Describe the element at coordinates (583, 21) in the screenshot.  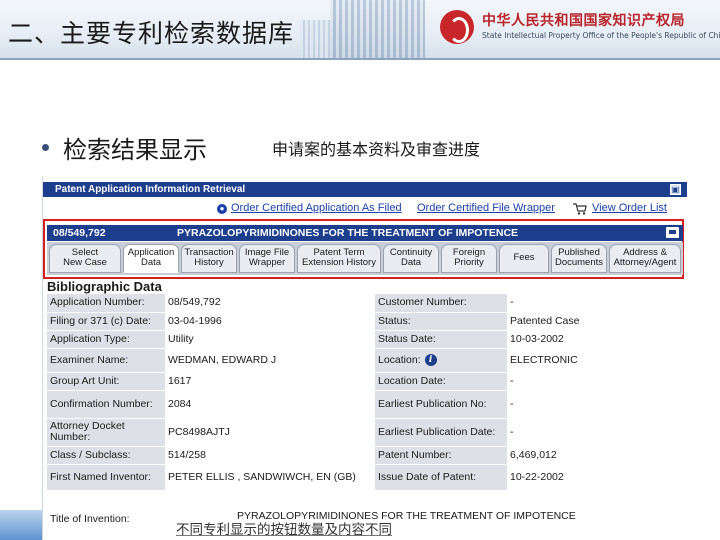
I see `org-name-chinese: 中华人民共和国国家知识产权局` at that location.